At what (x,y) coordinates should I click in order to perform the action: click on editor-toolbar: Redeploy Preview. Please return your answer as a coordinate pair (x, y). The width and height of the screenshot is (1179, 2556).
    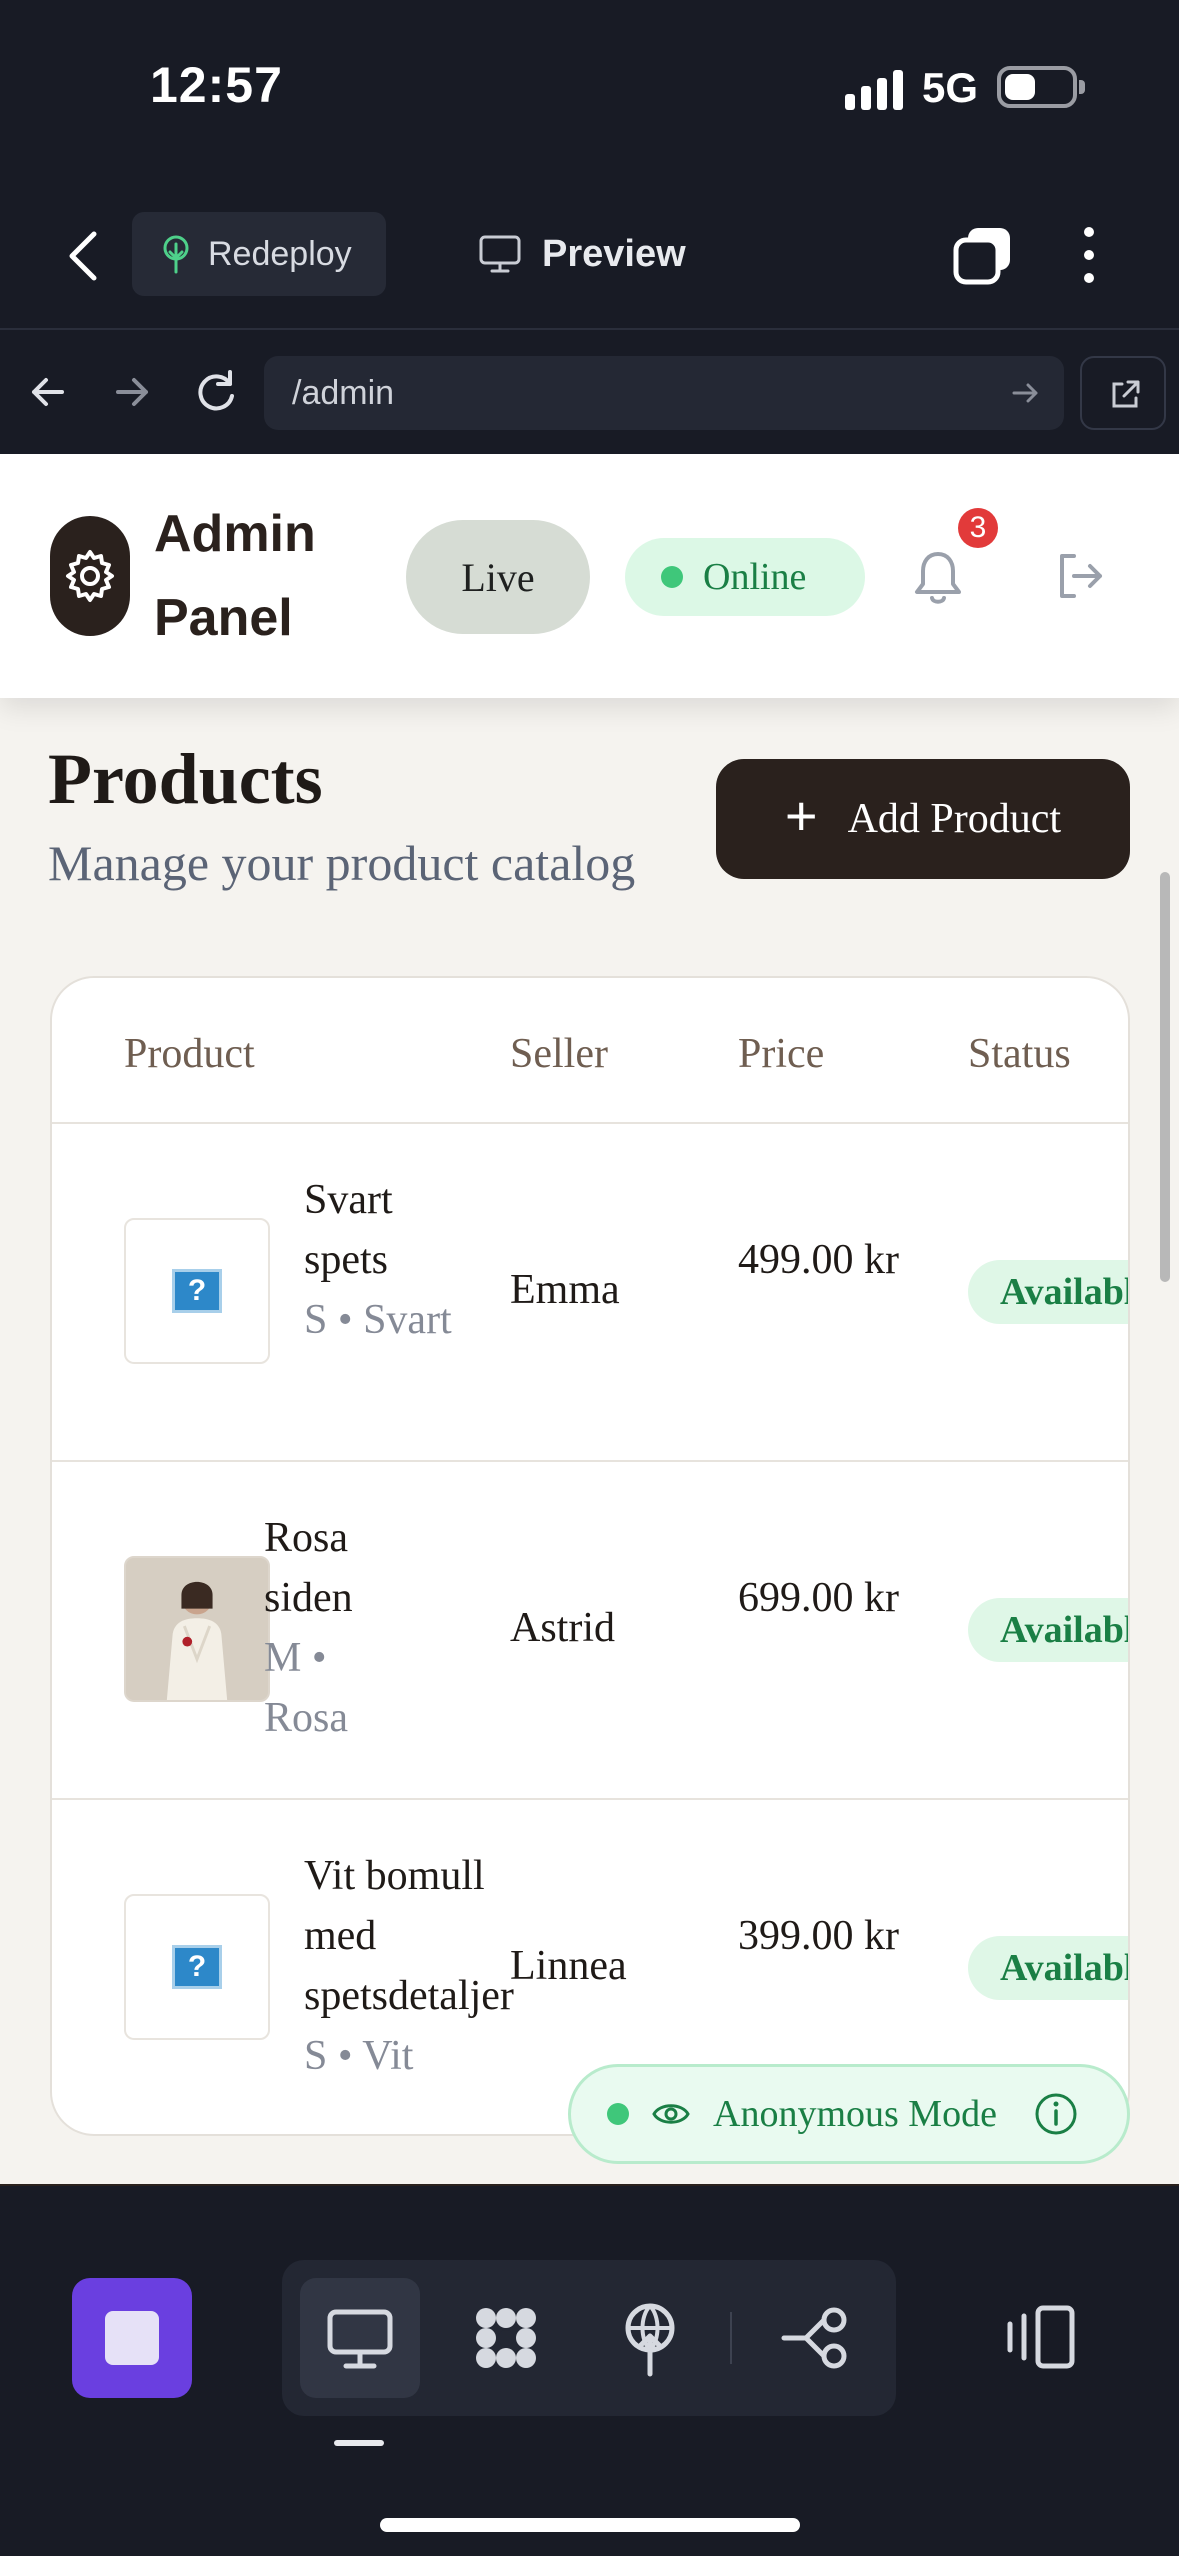
    Looking at the image, I should click on (589, 255).